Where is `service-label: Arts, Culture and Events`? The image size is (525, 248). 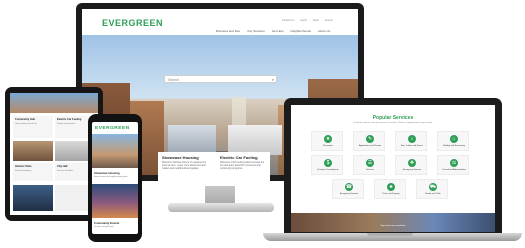
service-label: Arts, Culture and Events is located at coordinates (412, 146).